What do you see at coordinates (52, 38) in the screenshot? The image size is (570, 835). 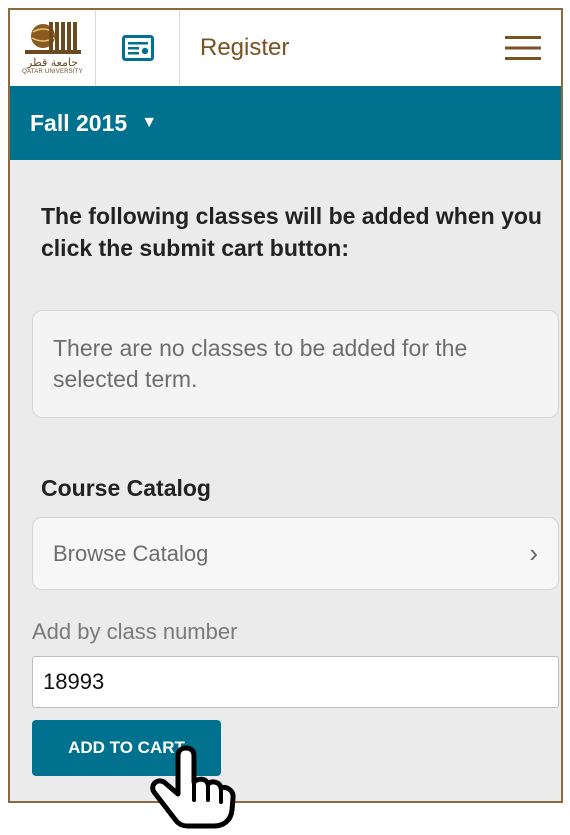 I see `logo-emblem-icon` at bounding box center [52, 38].